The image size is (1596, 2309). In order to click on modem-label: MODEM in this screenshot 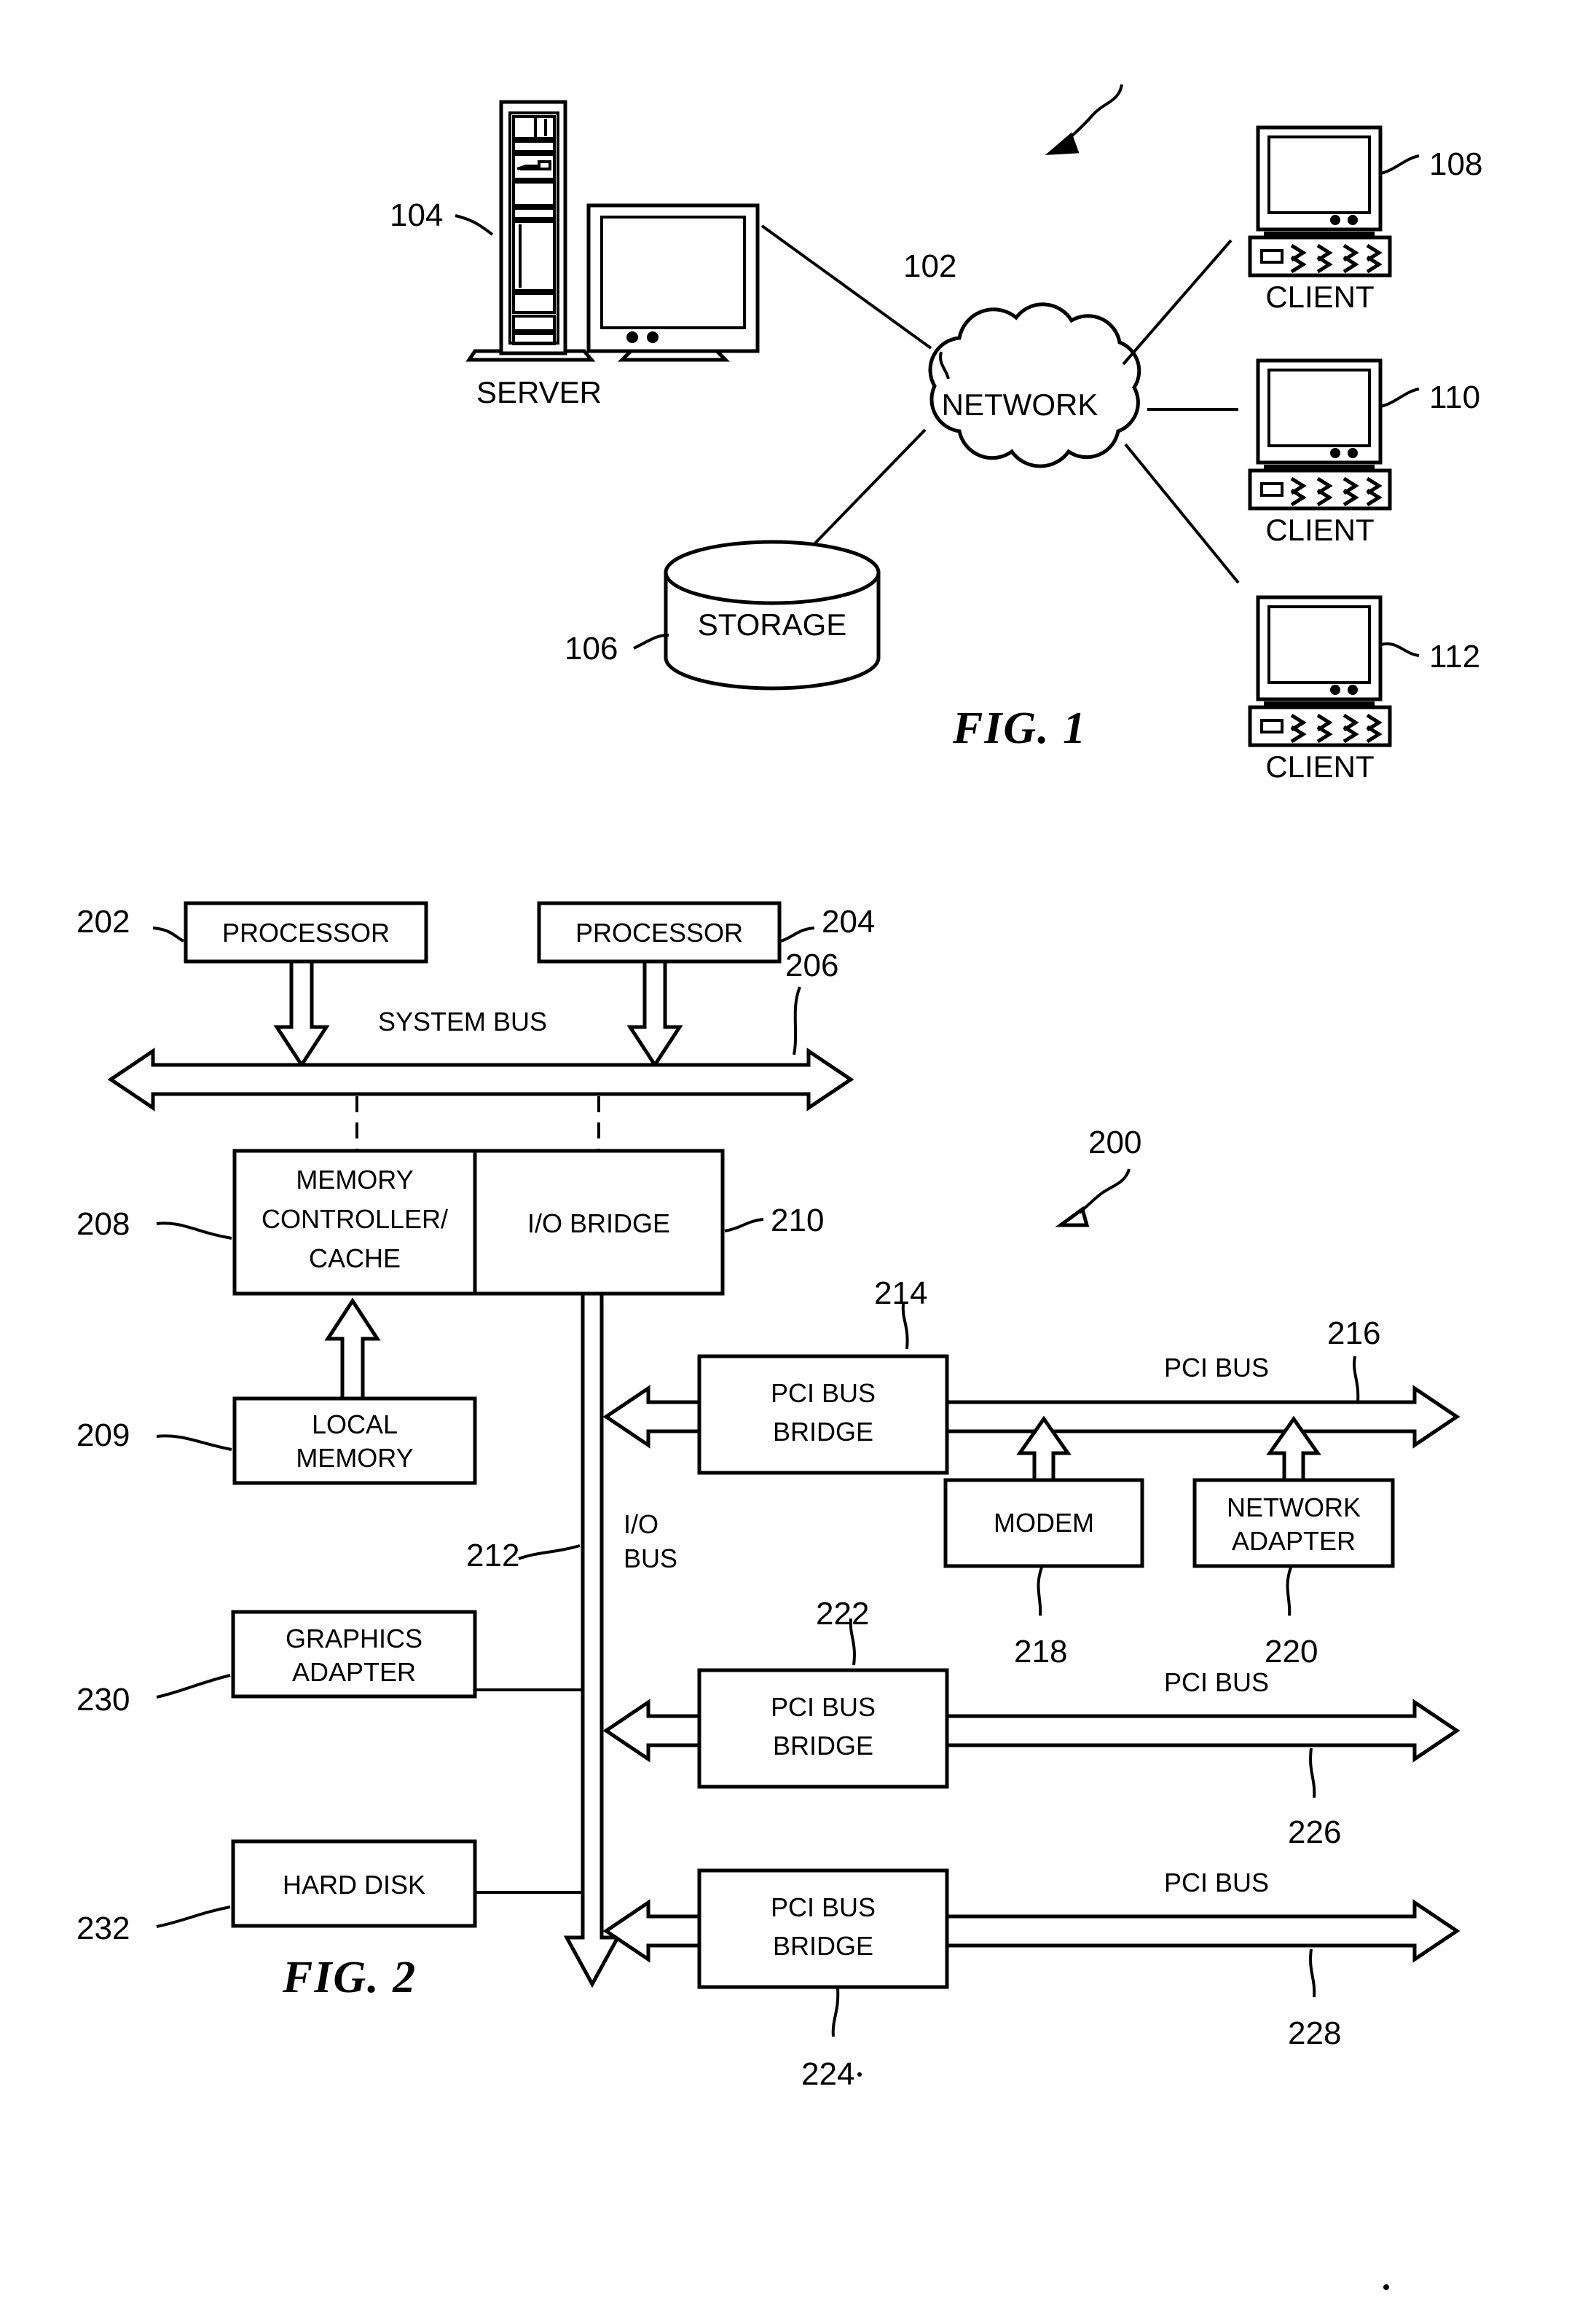, I will do `click(1044, 1523)`.